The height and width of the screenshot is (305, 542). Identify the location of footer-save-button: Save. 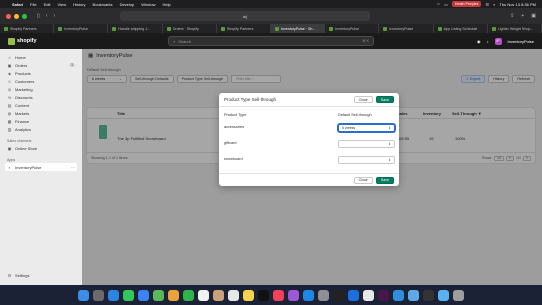
(384, 180).